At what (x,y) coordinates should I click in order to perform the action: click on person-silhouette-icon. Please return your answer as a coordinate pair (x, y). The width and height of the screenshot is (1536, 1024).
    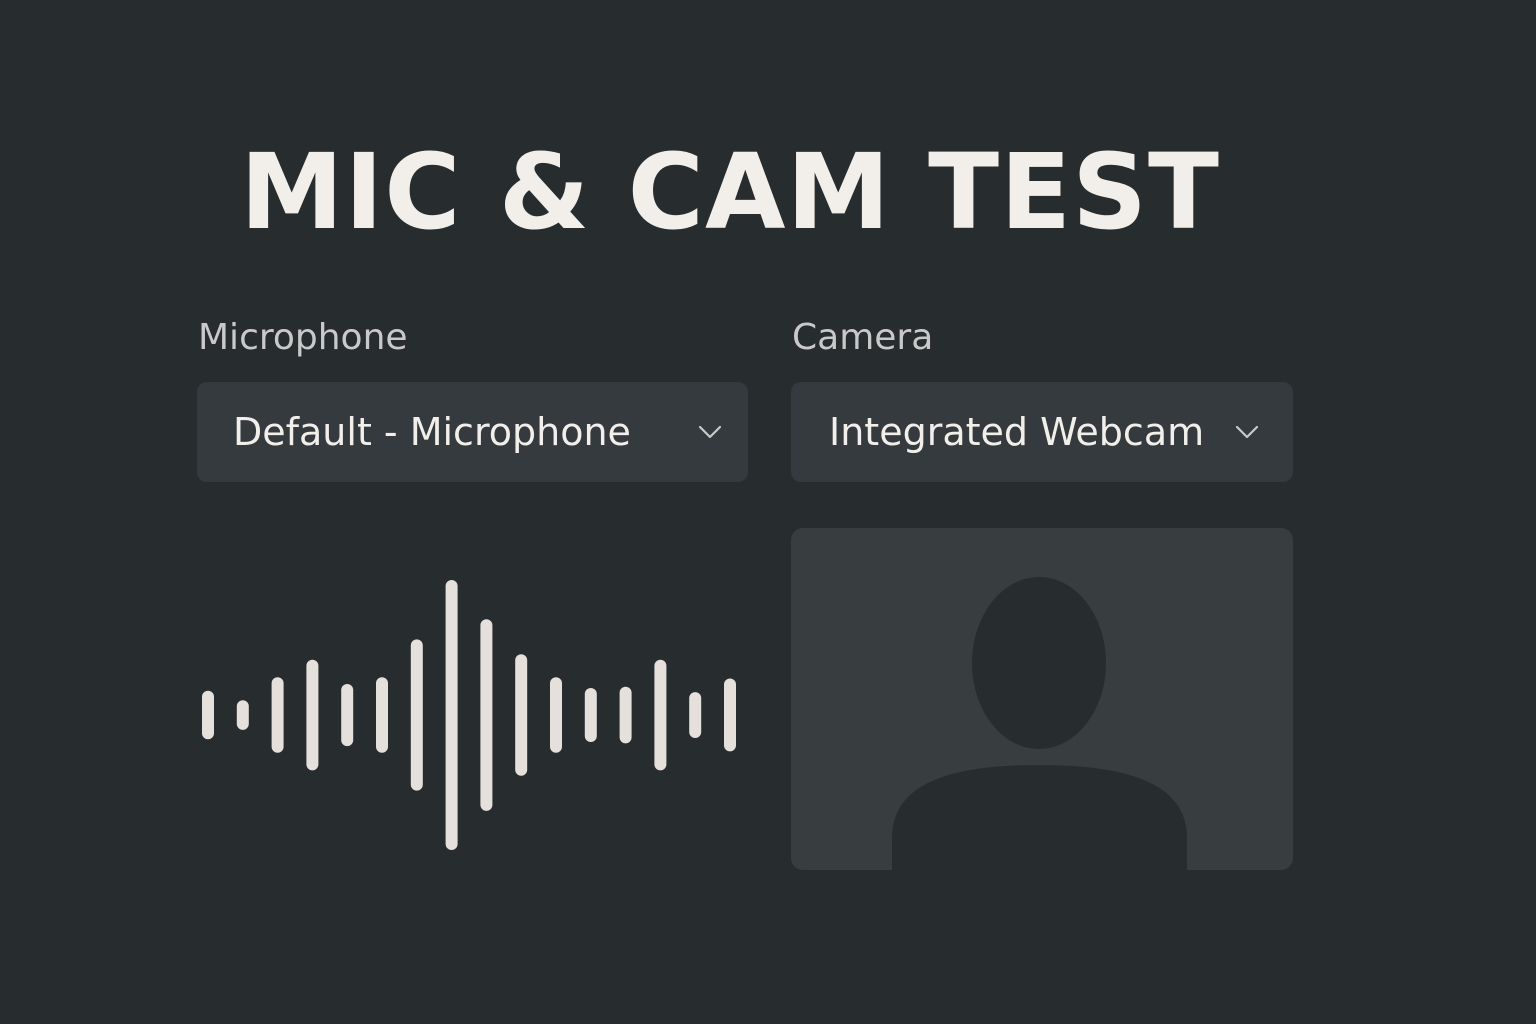
    Looking at the image, I should click on (1039, 723).